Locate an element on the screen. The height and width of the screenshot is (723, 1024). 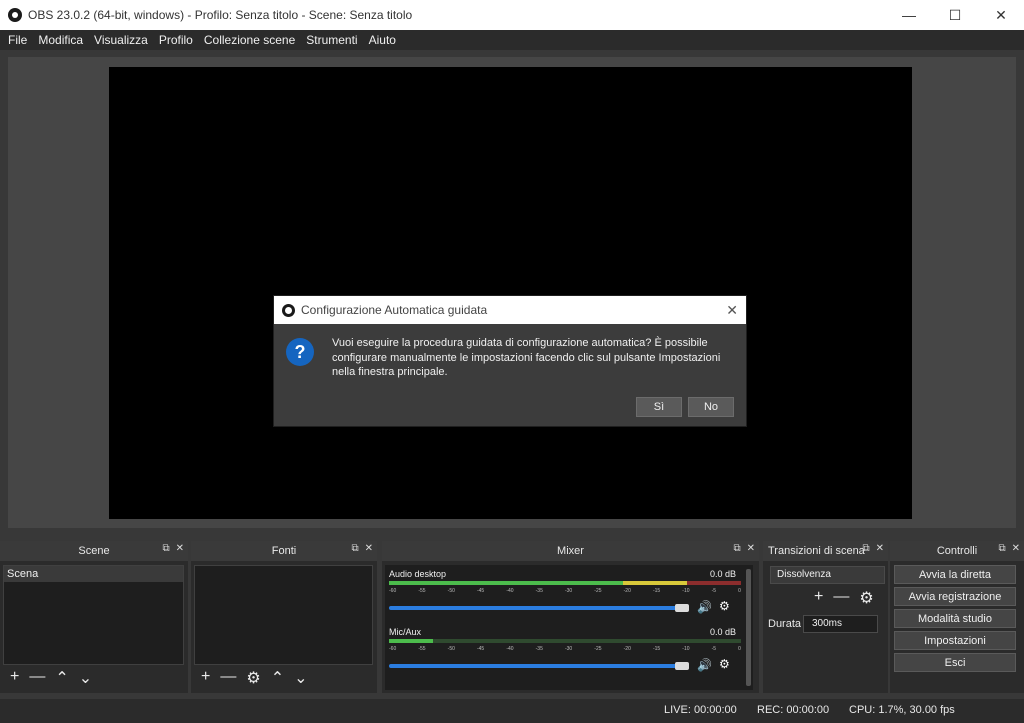
menu-visualizza: Visualizza is located at coordinates (121, 40).